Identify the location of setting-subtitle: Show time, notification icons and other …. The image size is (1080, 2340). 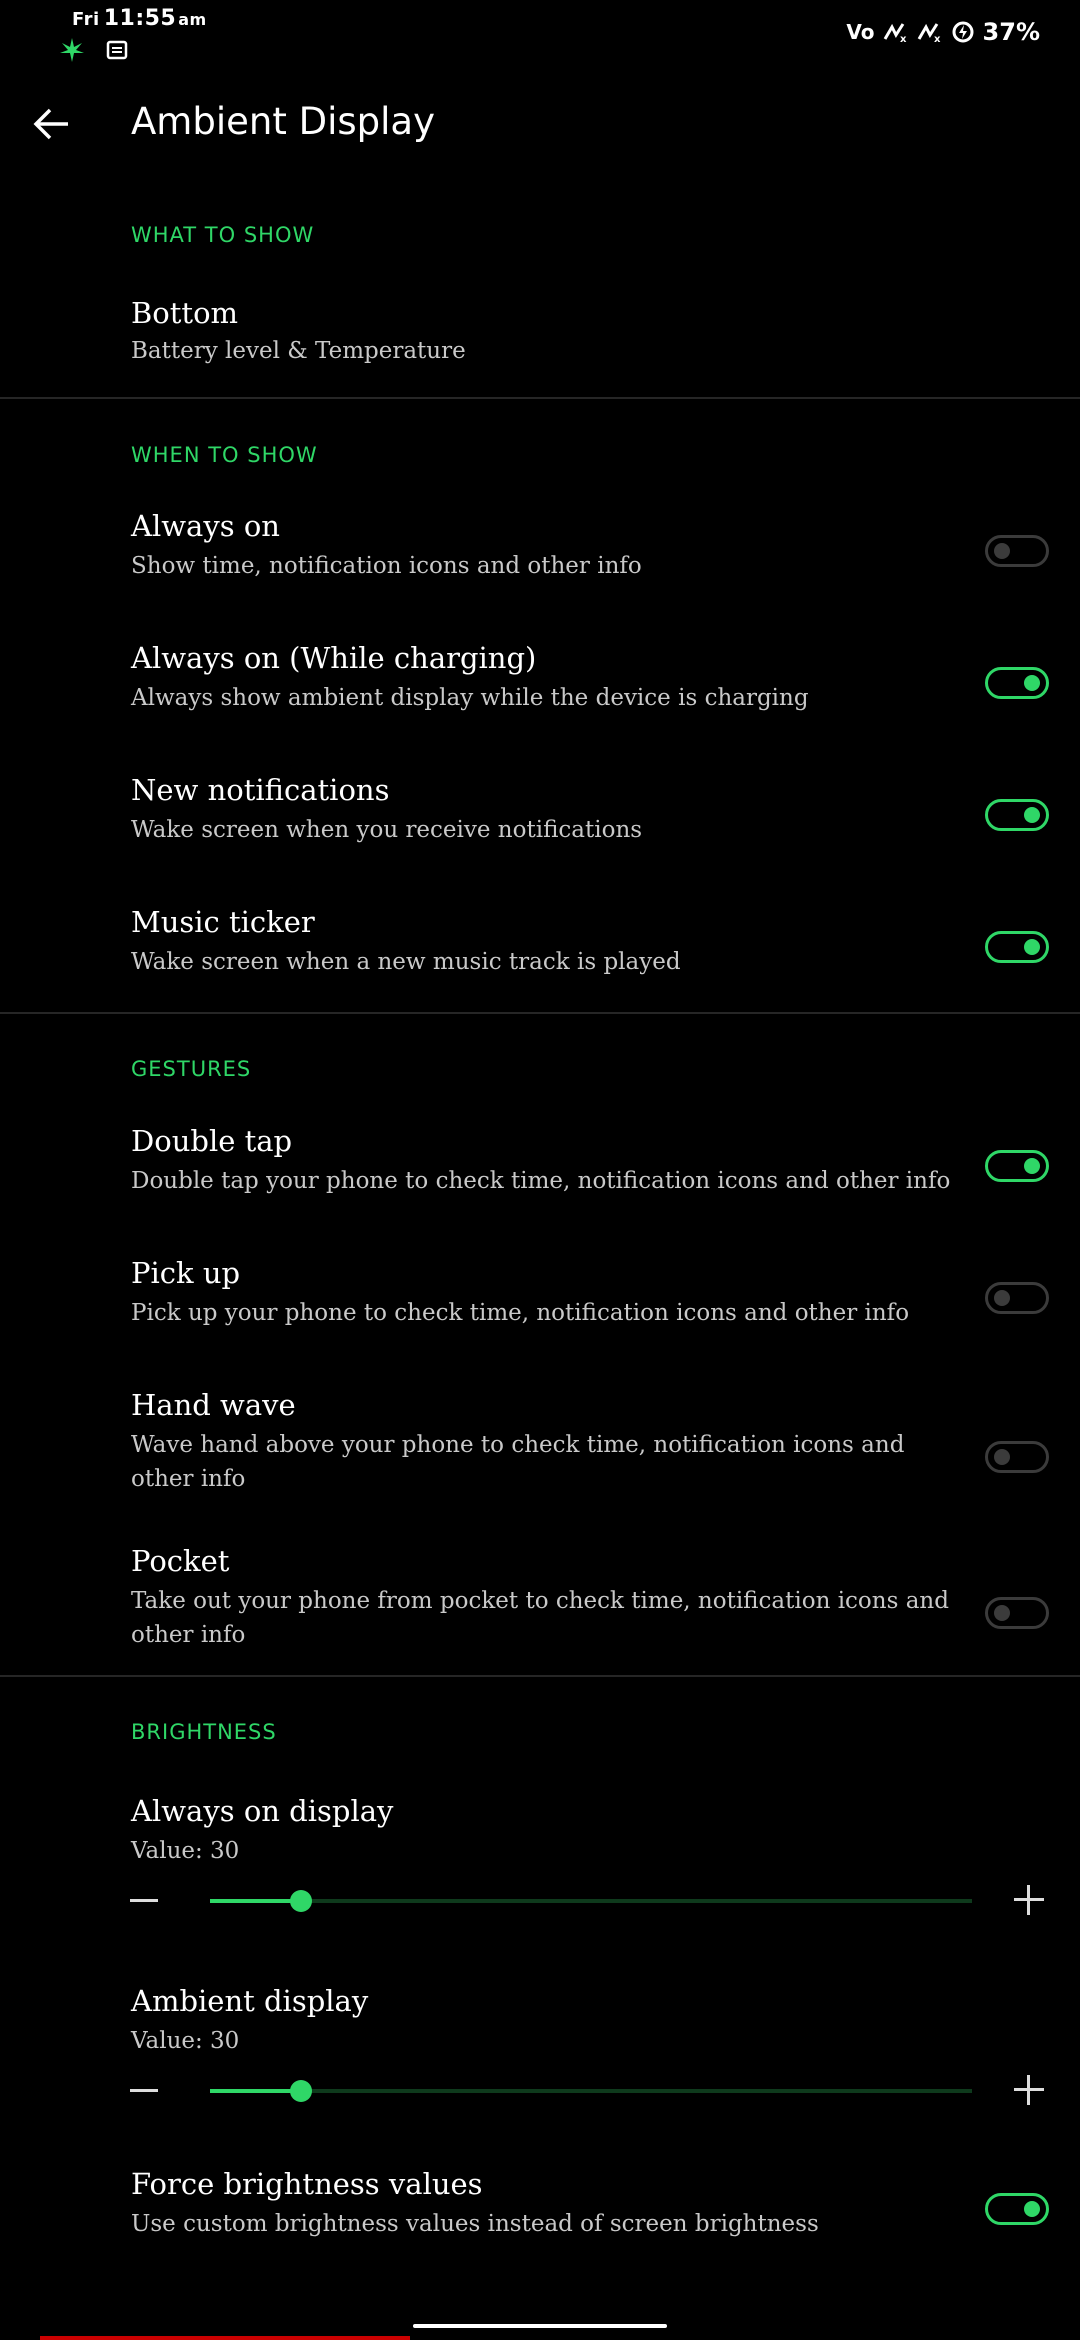
(386, 566).